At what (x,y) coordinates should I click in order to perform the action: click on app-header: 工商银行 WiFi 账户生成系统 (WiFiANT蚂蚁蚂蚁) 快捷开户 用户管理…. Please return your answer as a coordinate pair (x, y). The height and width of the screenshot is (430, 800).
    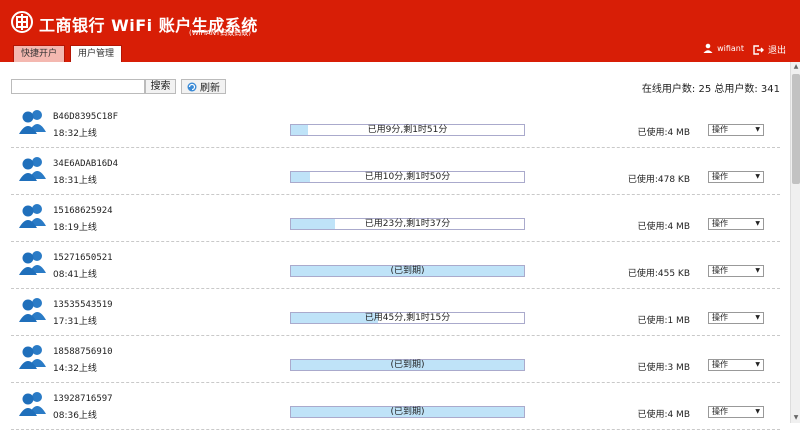
    Looking at the image, I should click on (400, 31).